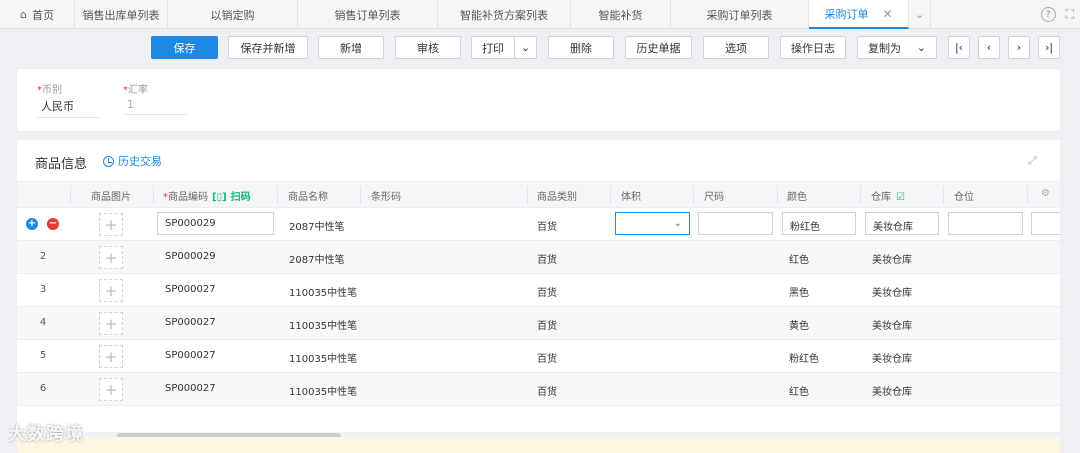 This screenshot has width=1080, height=453. What do you see at coordinates (351, 47) in the screenshot?
I see `add-button: 新增` at bounding box center [351, 47].